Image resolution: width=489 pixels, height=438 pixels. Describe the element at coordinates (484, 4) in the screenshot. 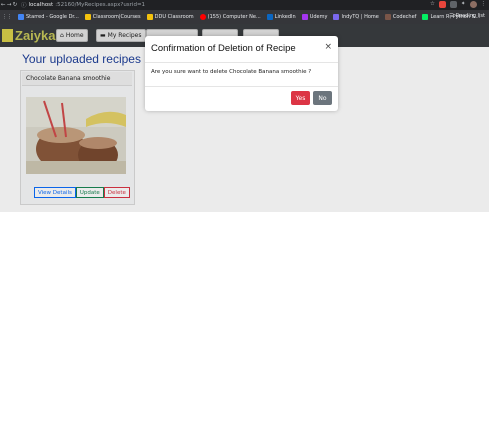

I see `menu-icon: ⋮` at that location.